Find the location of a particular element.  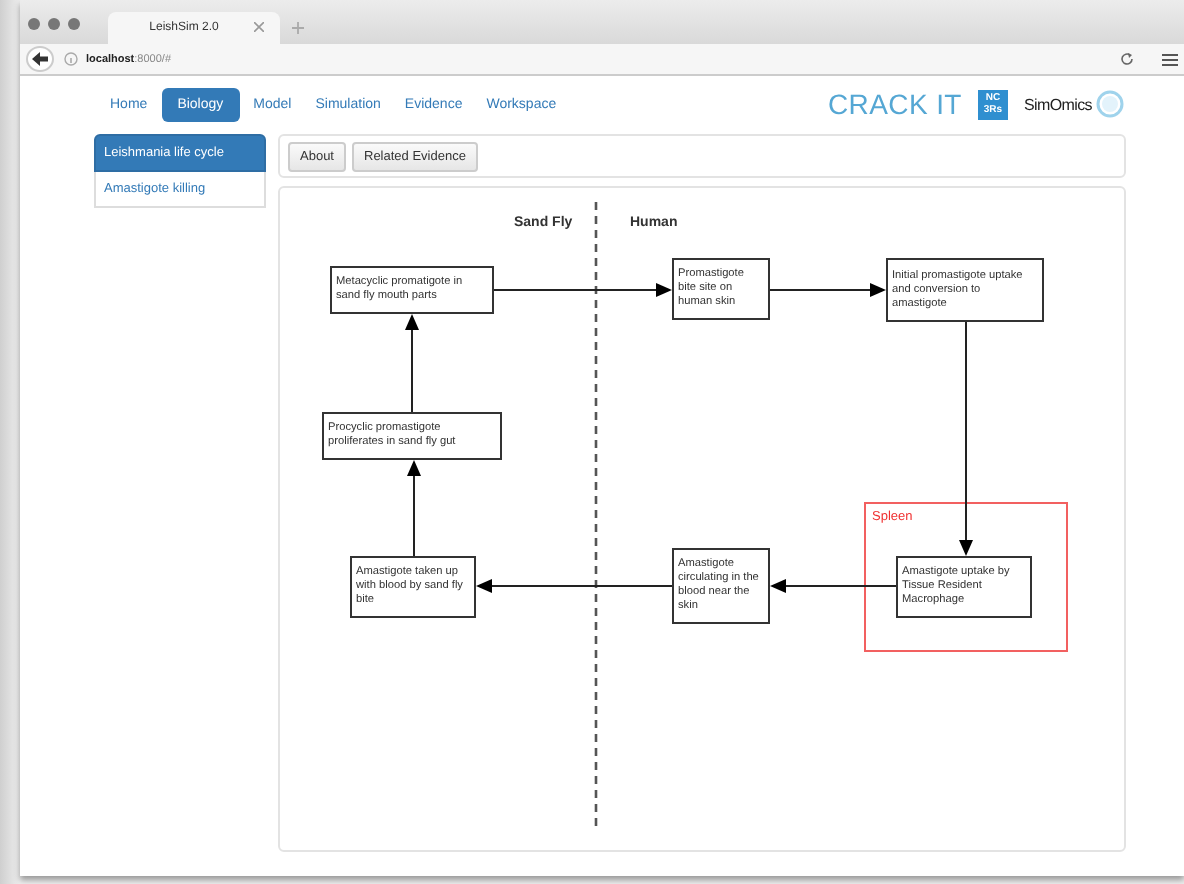

close-icon is located at coordinates (259, 27).